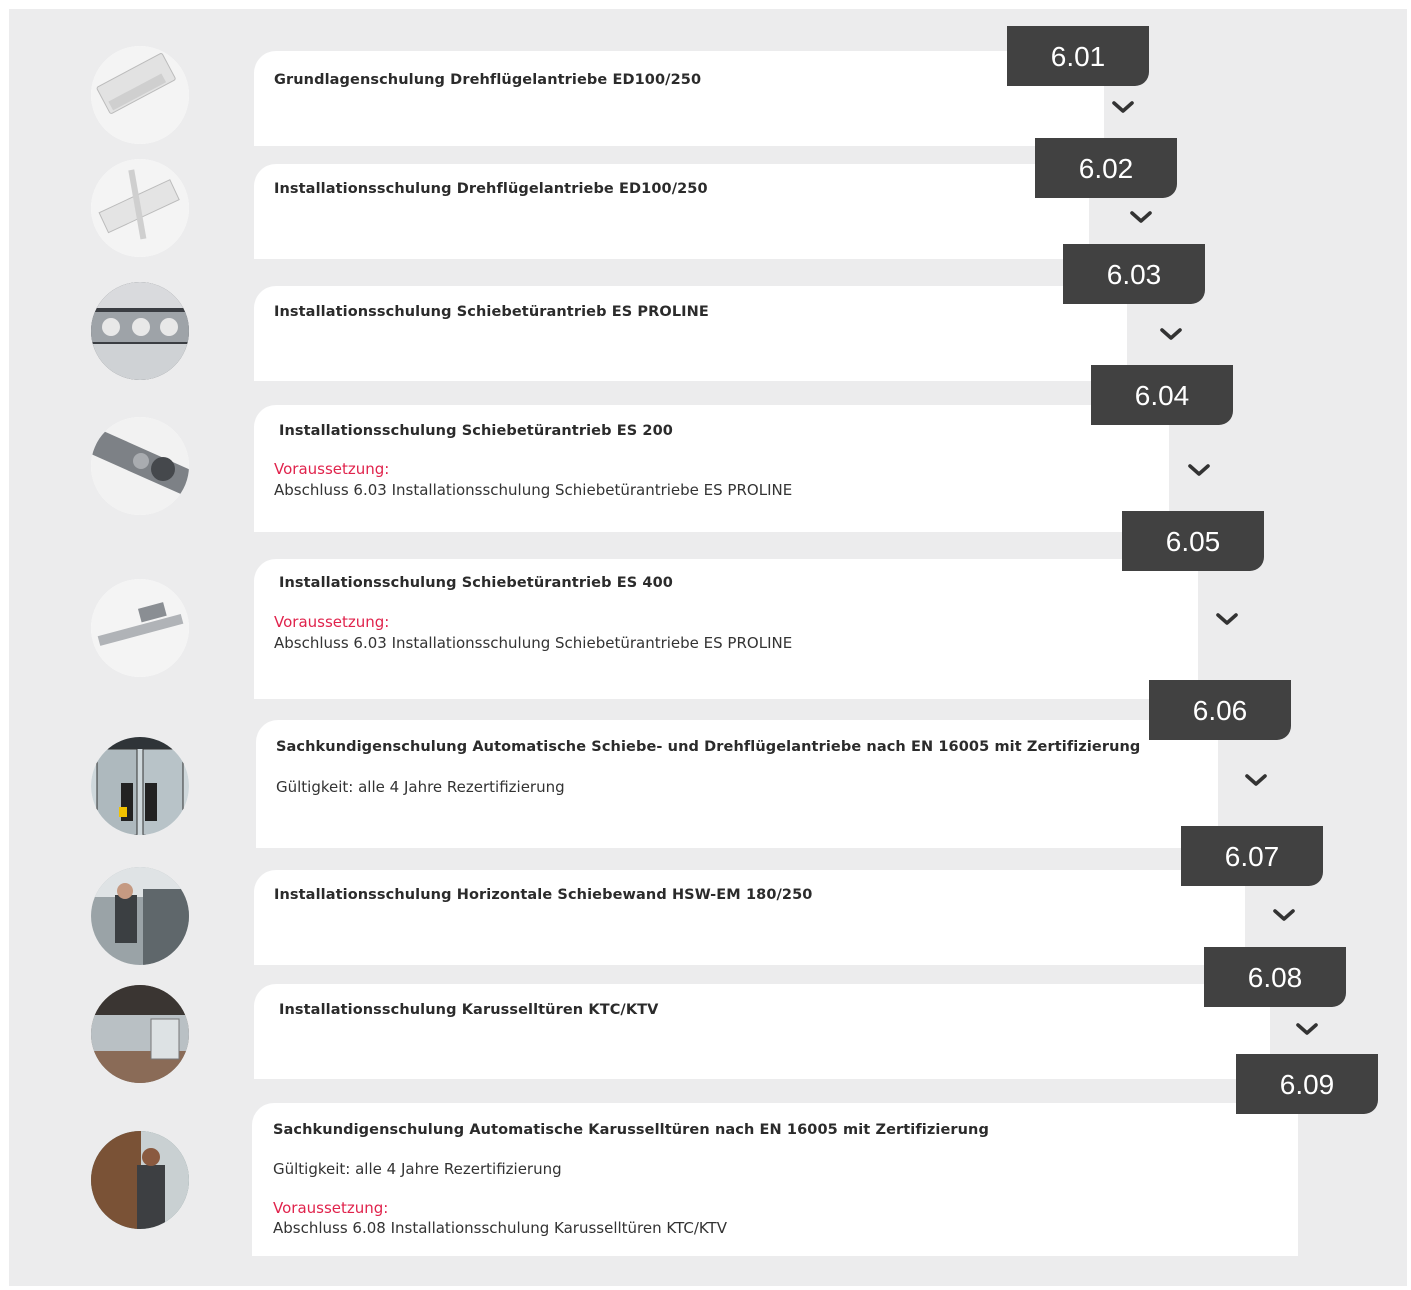 The height and width of the screenshot is (1290, 1411). Describe the element at coordinates (1220, 710) in the screenshot. I see `course-number-badge: 6.06` at that location.